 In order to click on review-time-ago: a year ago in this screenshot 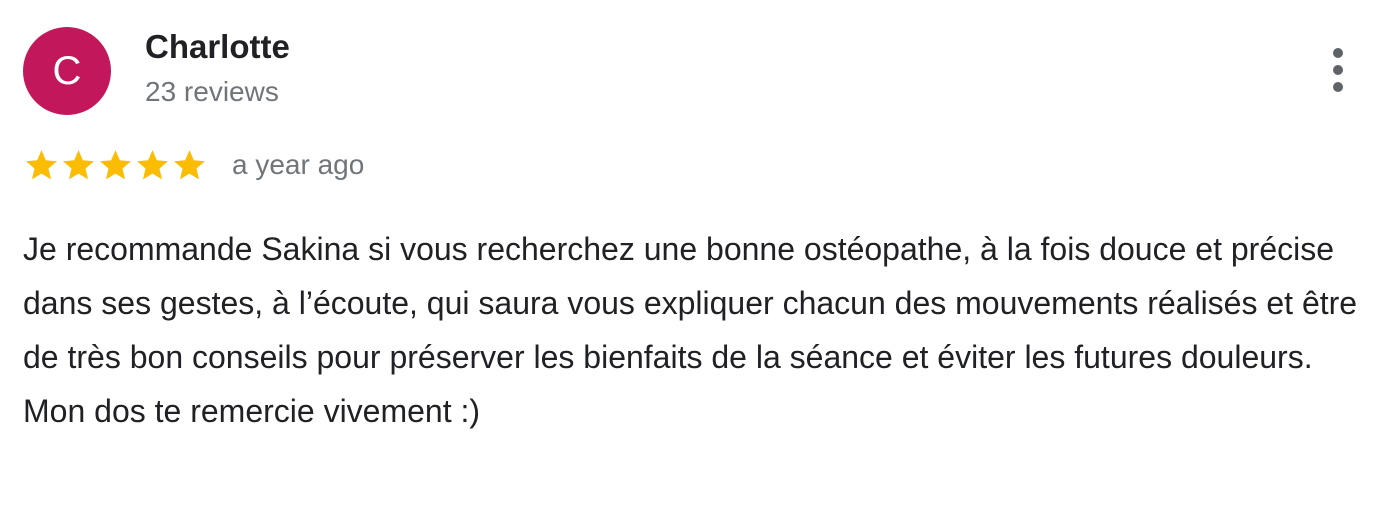, I will do `click(298, 164)`.